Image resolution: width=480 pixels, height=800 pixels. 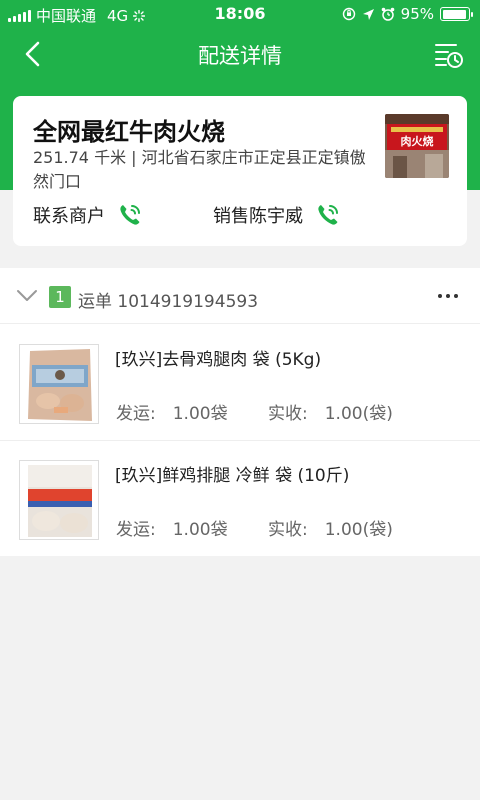 I want to click on contact-merchant-button: 联系商户, so click(x=88, y=215).